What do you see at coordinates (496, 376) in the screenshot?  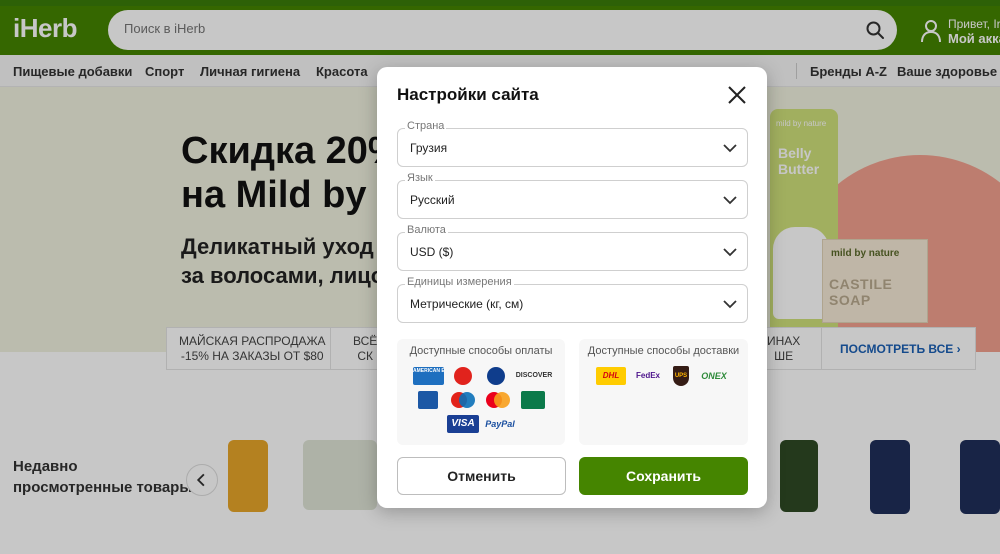 I see `diners-logo` at bounding box center [496, 376].